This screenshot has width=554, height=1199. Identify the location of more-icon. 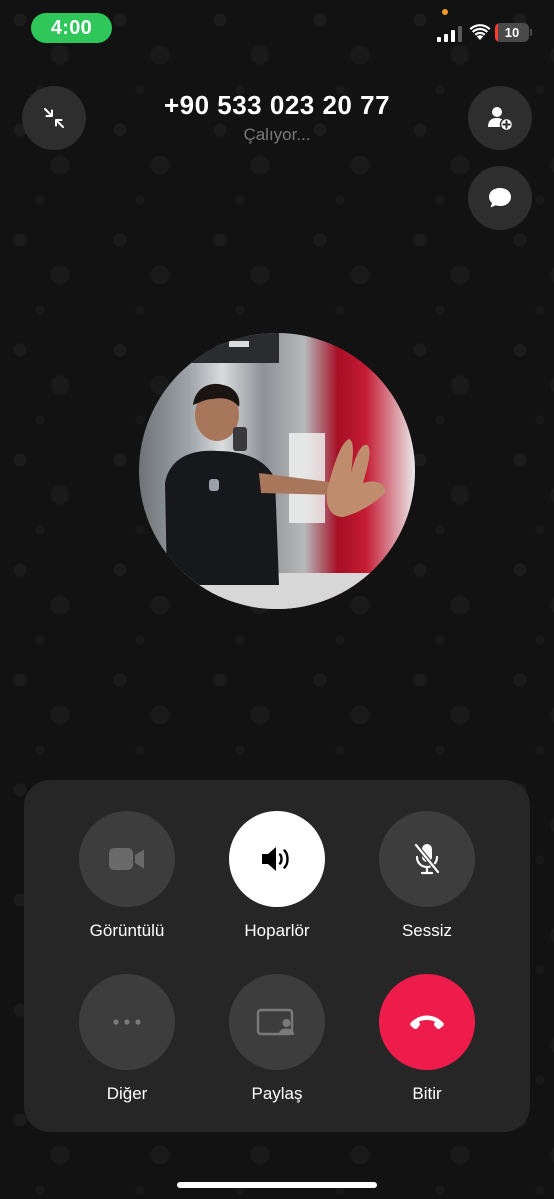
(127, 1022).